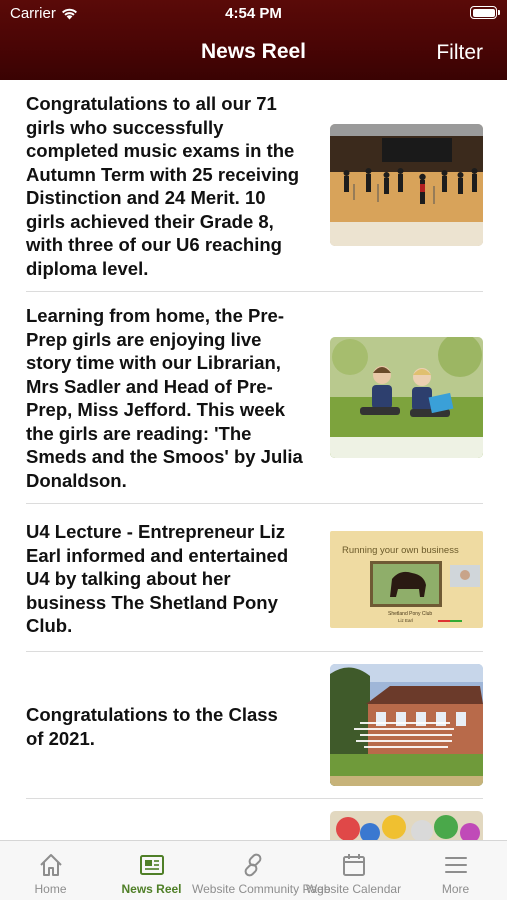 The image size is (507, 901). Describe the element at coordinates (400, 550) in the screenshot. I see `slide-heading: Running your own business` at that location.